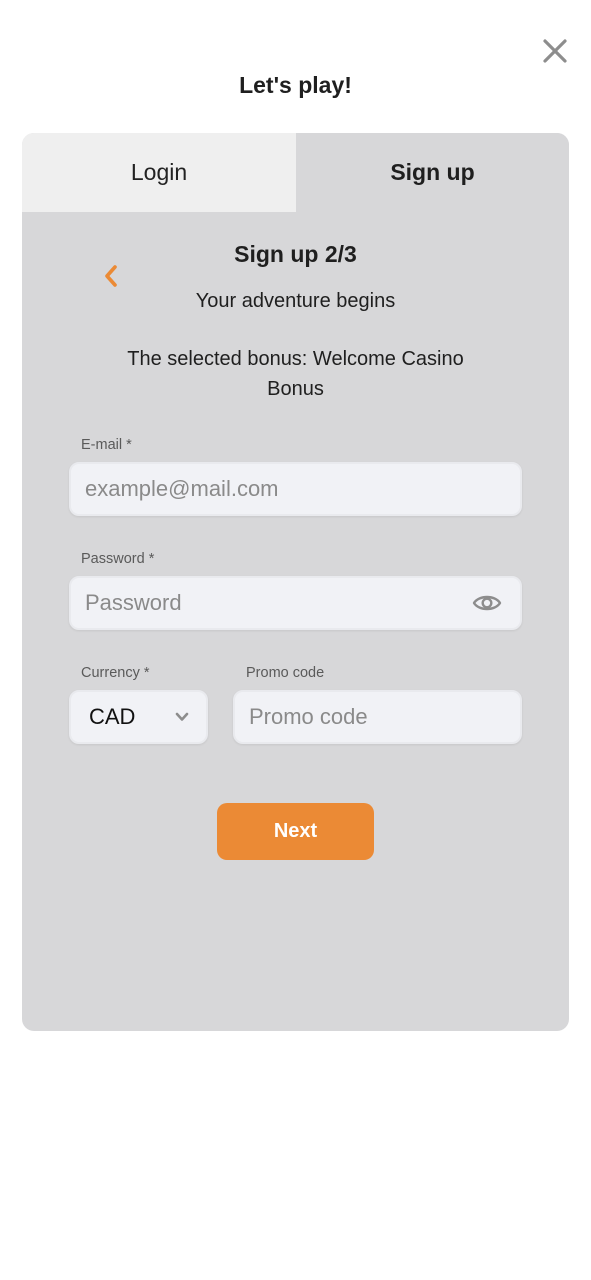 Image resolution: width=591 pixels, height=1280 pixels. I want to click on email-field, so click(302, 489).